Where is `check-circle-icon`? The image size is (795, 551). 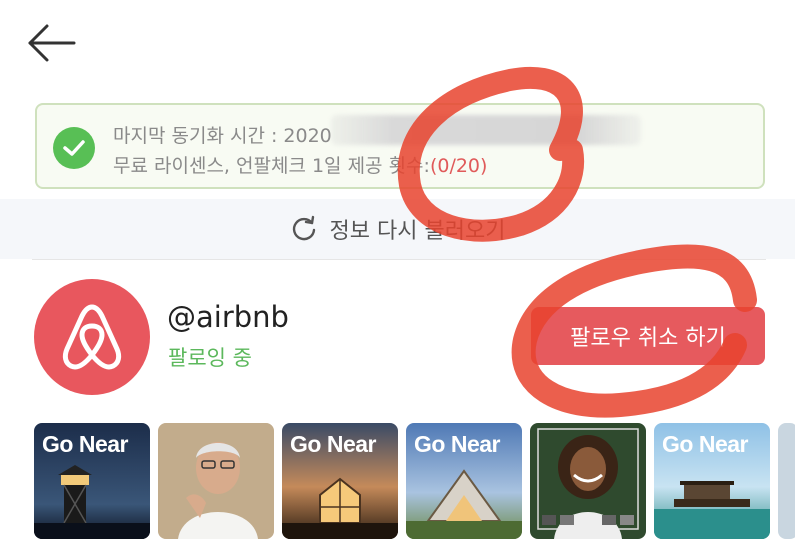
check-circle-icon is located at coordinates (74, 148).